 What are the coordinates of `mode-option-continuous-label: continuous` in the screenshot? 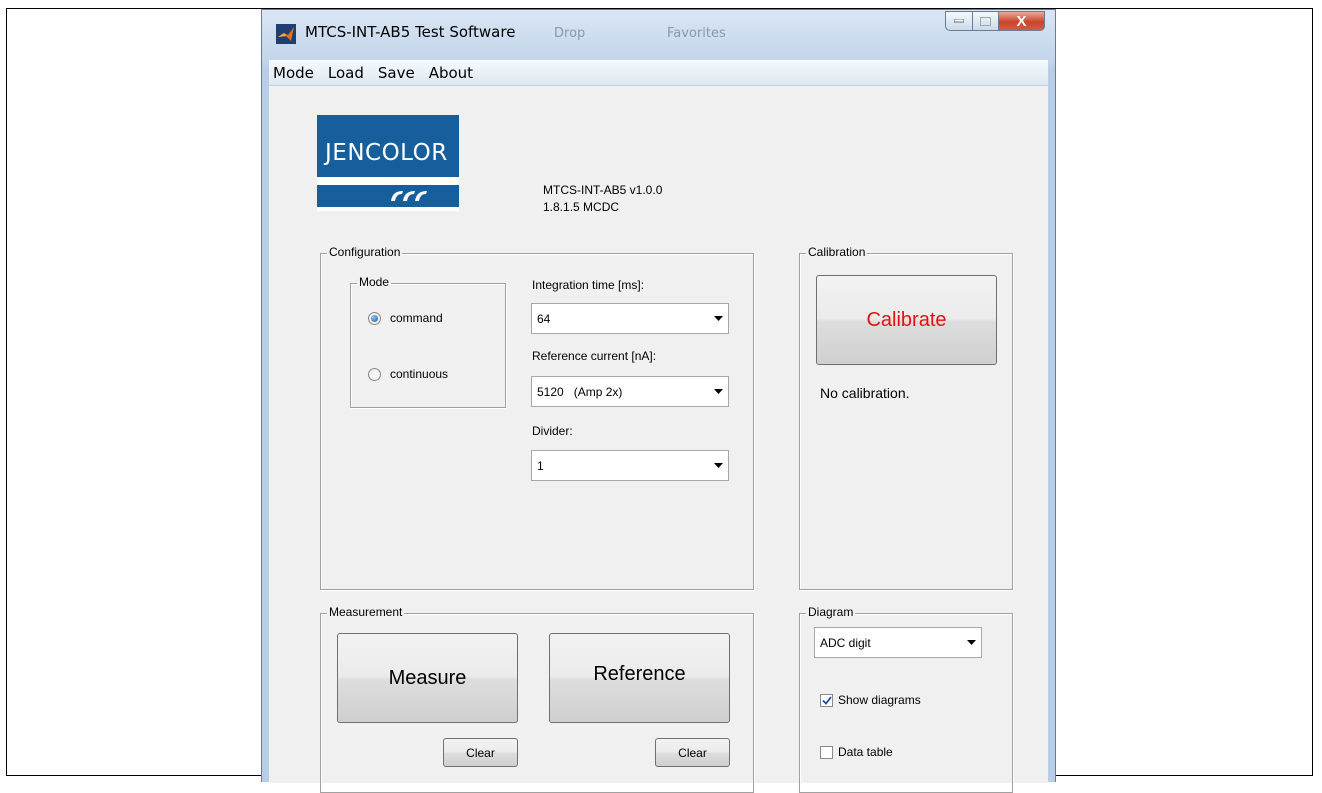 It's located at (419, 374).